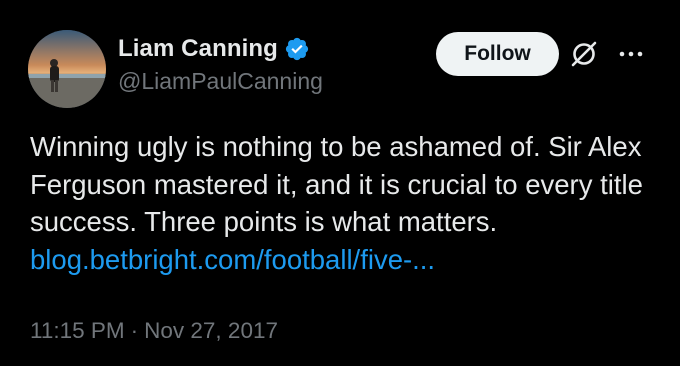 The height and width of the screenshot is (366, 680). Describe the element at coordinates (584, 54) in the screenshot. I see `grok-icon` at that location.